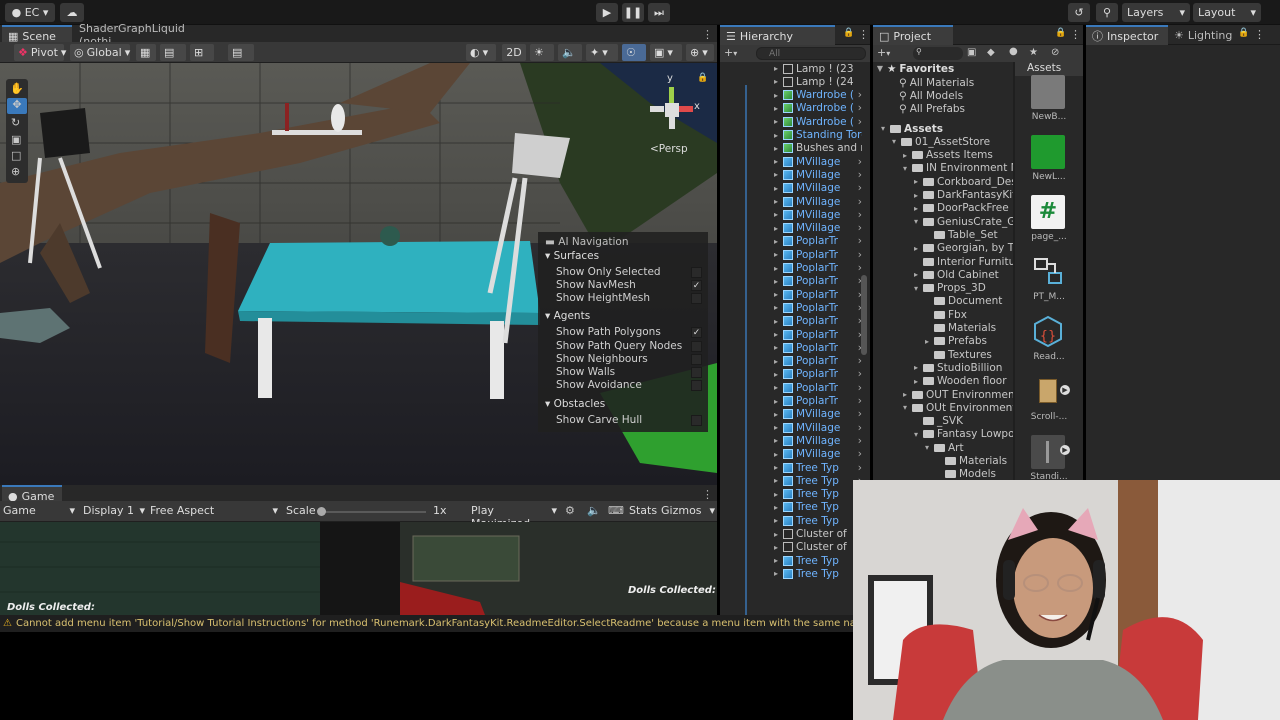 Image resolution: width=1280 pixels, height=720 pixels. What do you see at coordinates (968, 354) in the screenshot?
I see `project-folder-row: Textures` at bounding box center [968, 354].